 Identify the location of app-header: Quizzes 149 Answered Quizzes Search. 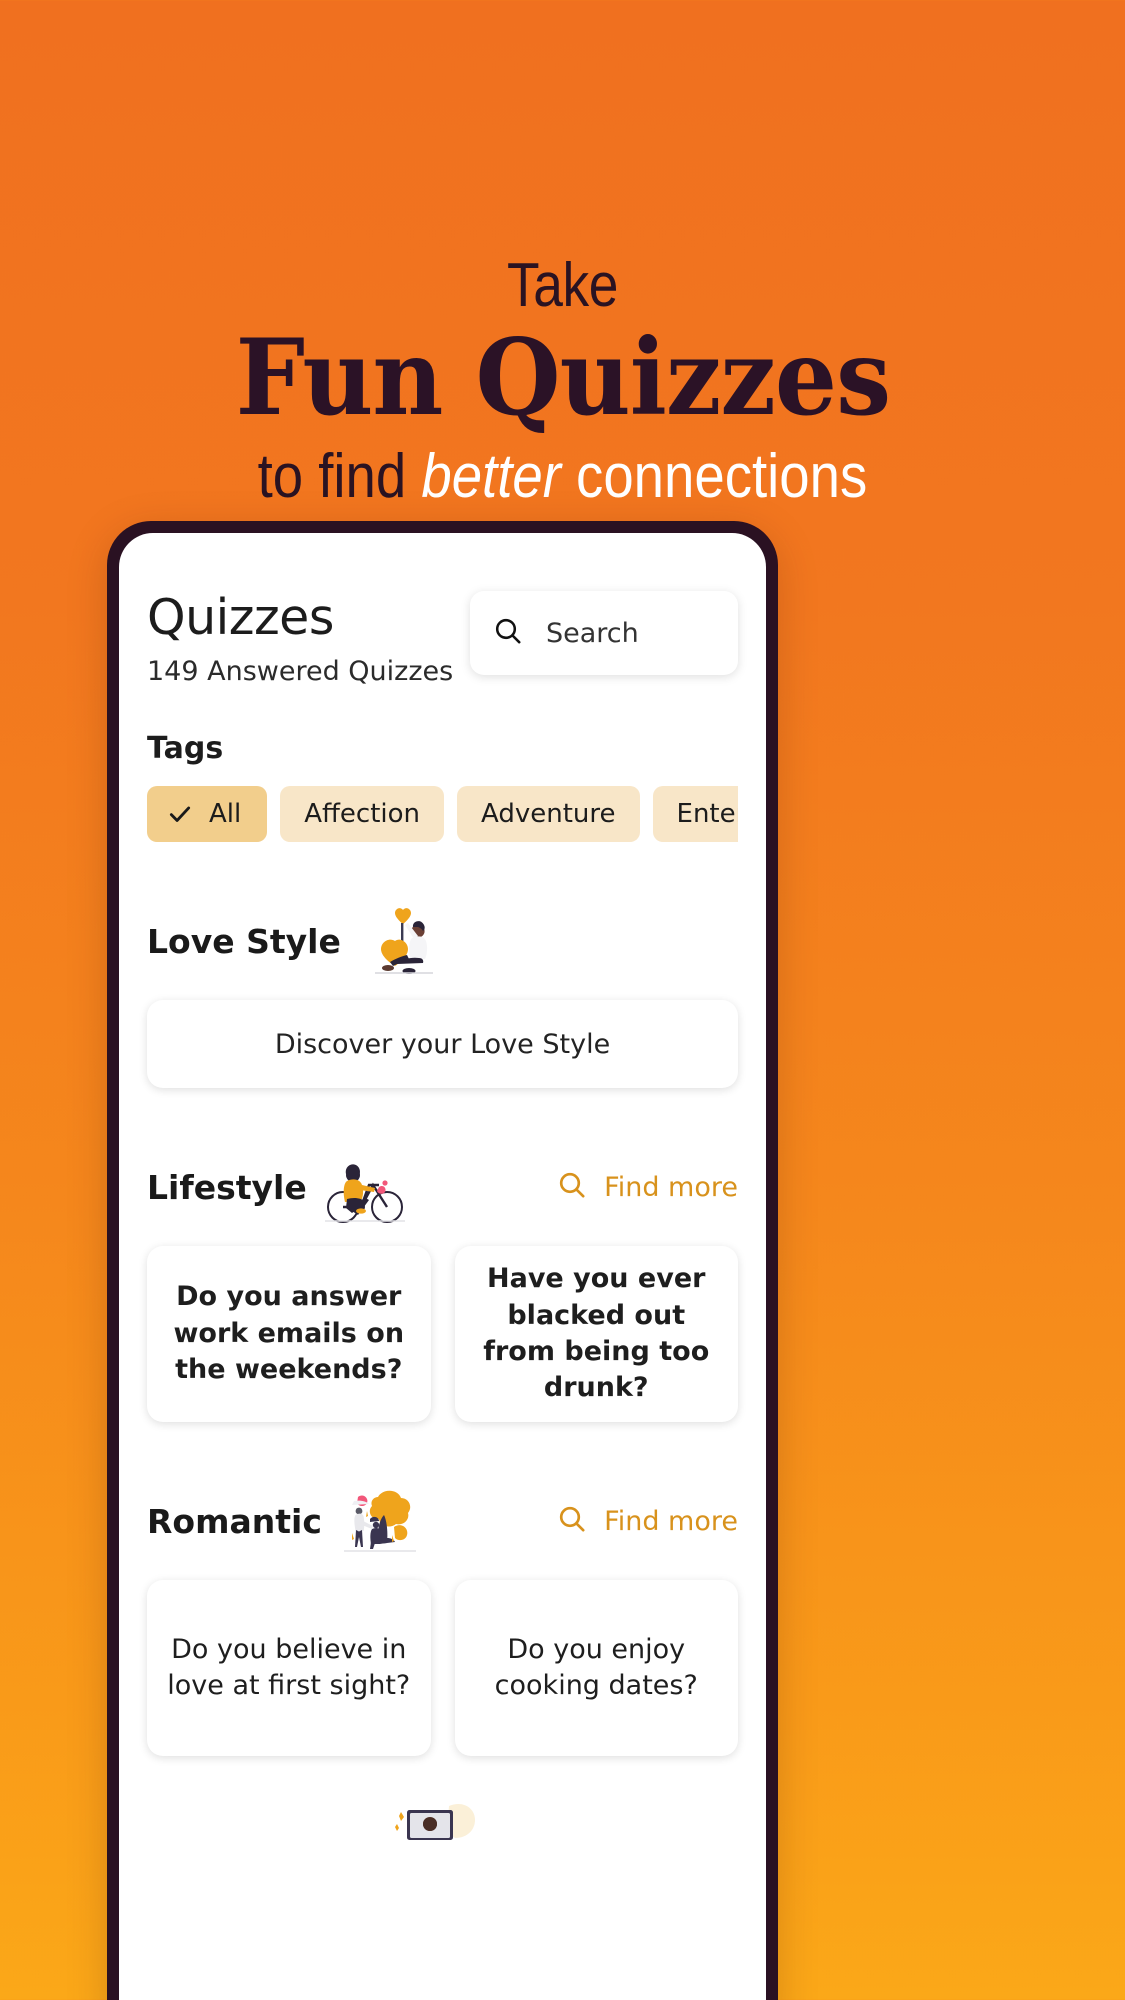
(442, 638).